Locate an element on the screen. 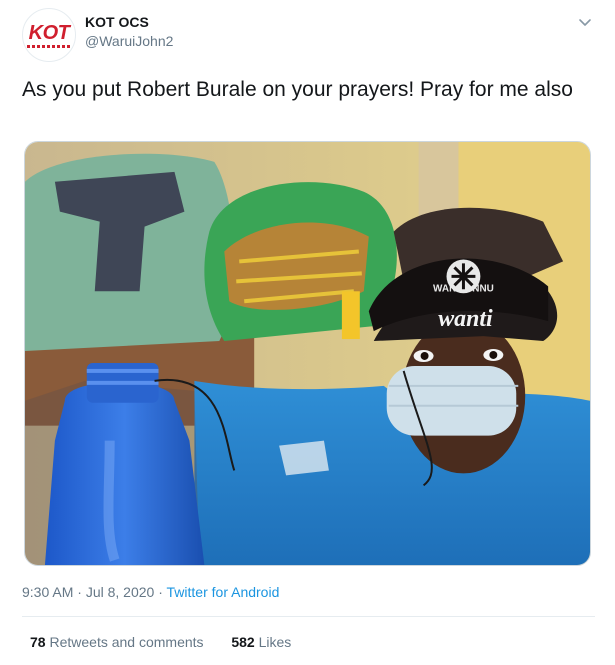  retweets-count: 78 is located at coordinates (38, 642).